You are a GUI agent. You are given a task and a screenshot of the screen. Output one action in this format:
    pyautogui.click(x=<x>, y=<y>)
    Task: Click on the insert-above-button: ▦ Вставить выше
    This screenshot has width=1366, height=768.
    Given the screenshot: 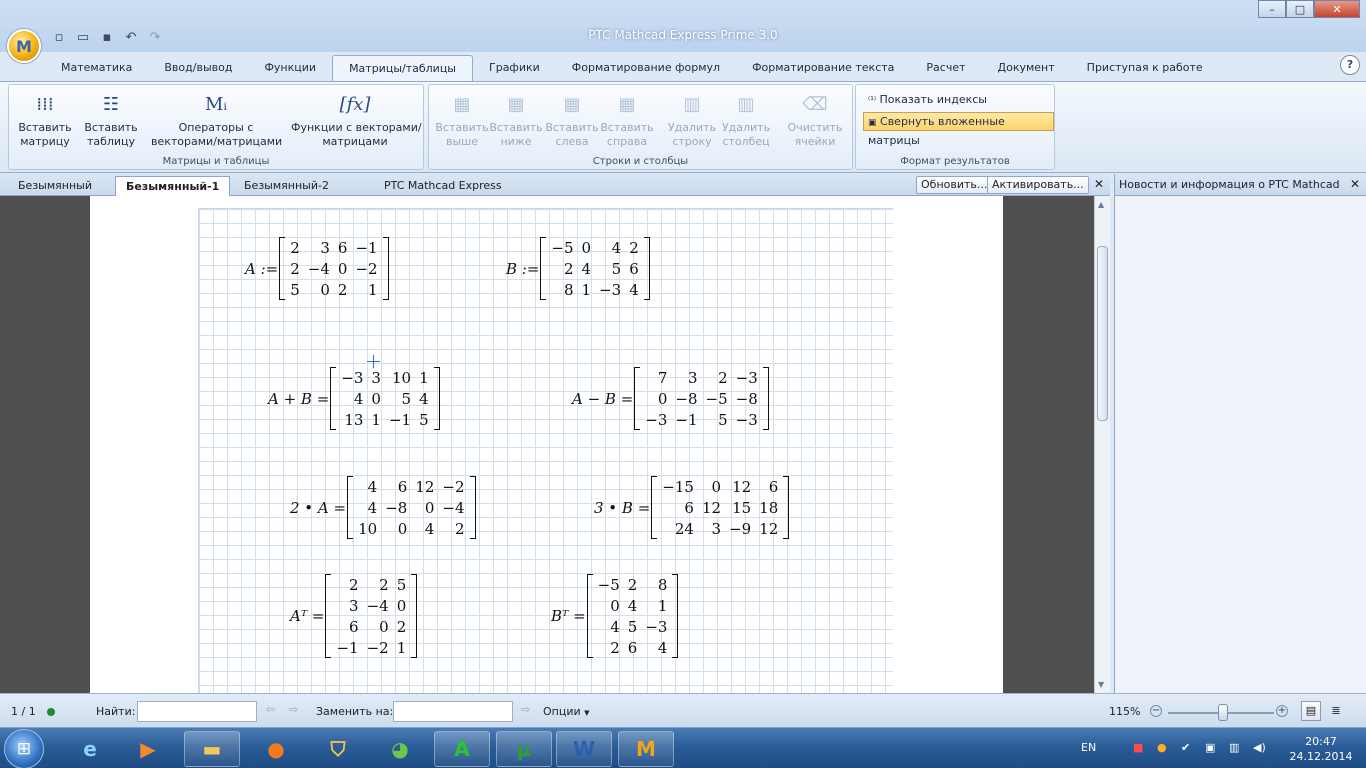 What is the action you would take?
    pyautogui.click(x=462, y=119)
    